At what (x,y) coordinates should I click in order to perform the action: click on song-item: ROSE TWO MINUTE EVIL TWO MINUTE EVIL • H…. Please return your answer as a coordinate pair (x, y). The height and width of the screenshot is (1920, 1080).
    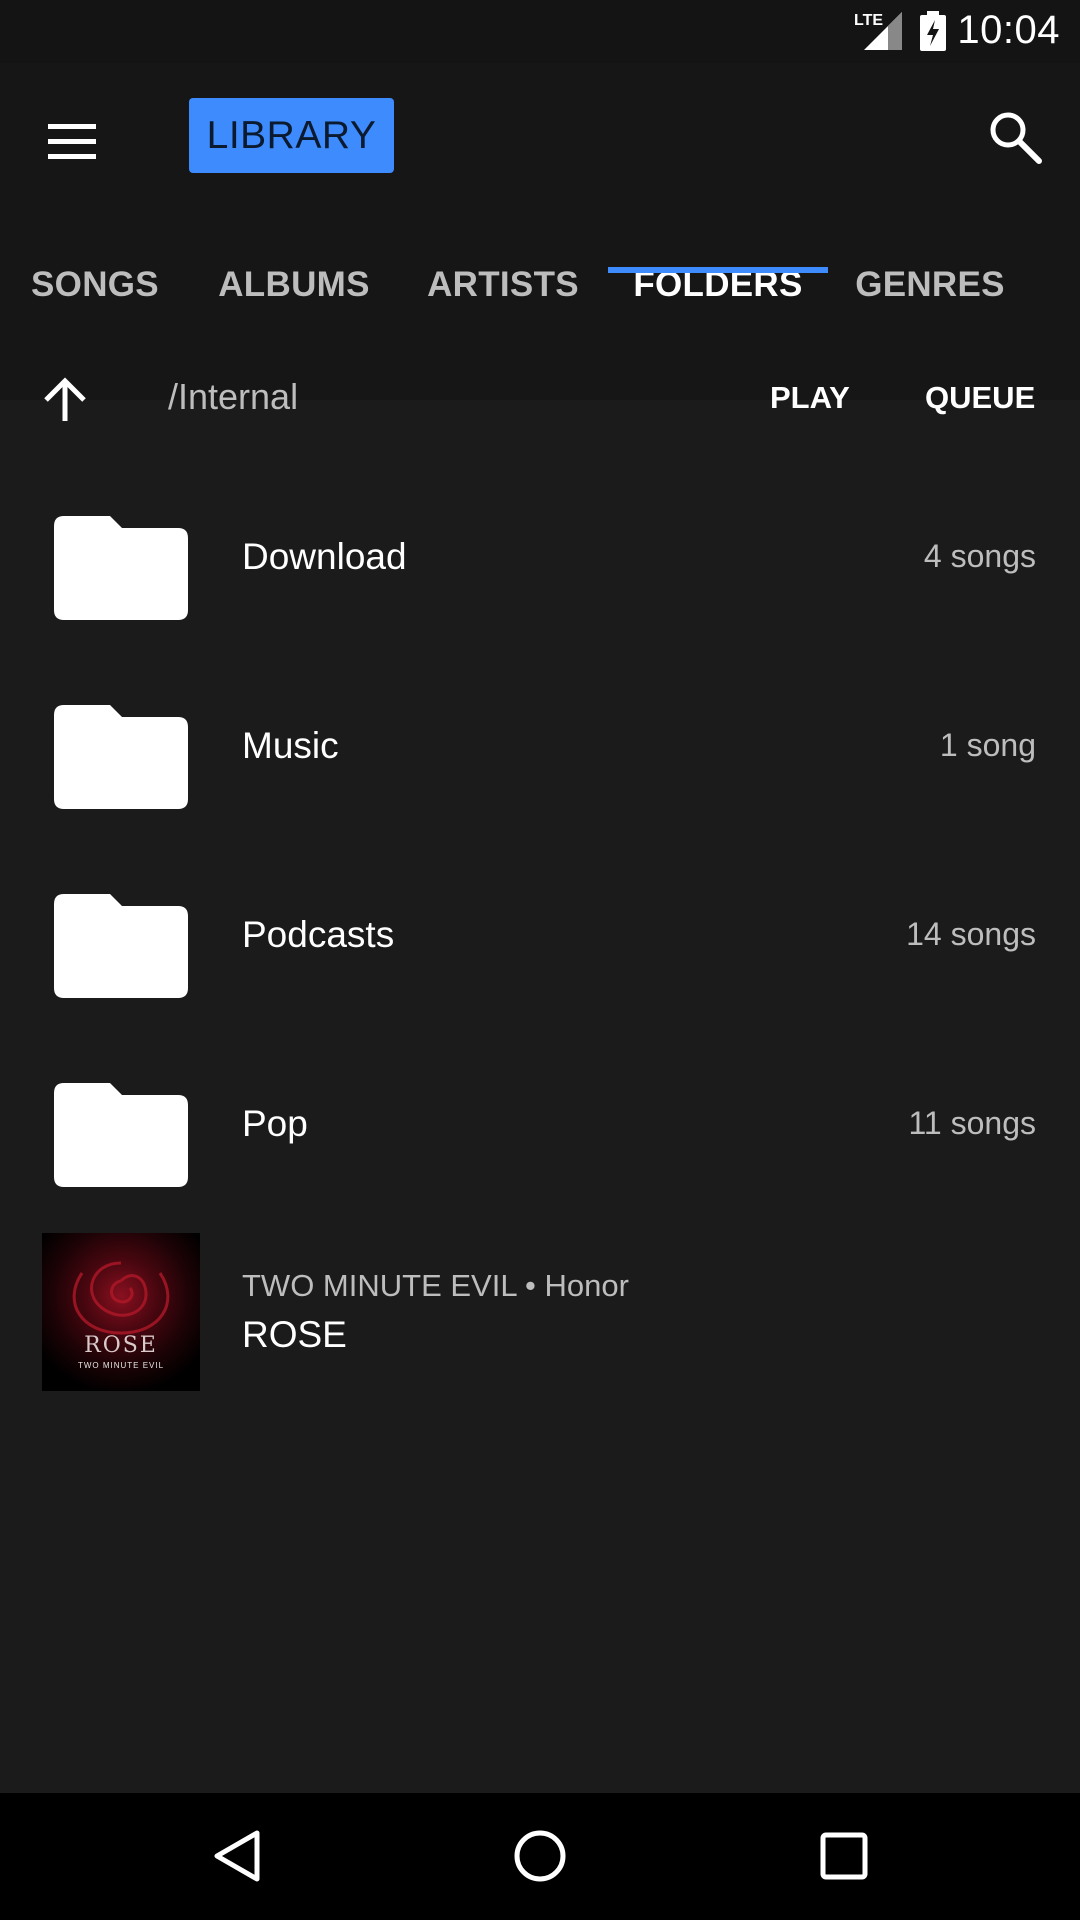
    Looking at the image, I should click on (540, 1310).